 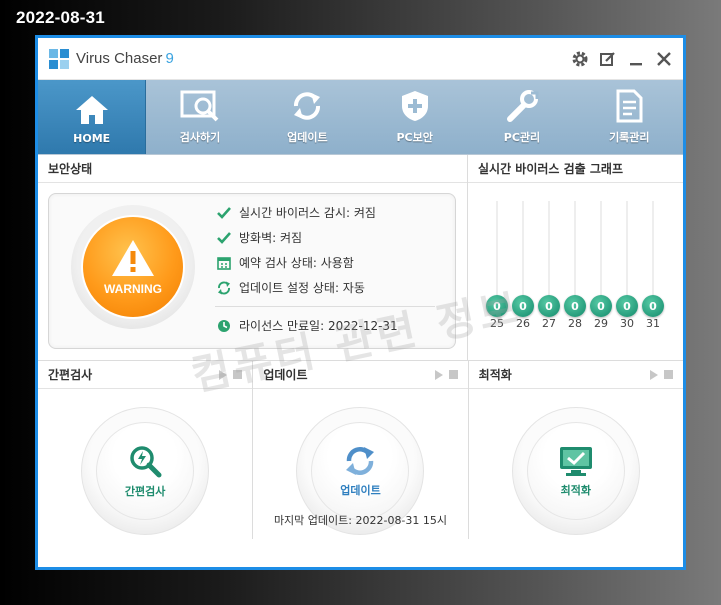 I want to click on optimize-button-inner: 최적화, so click(x=575, y=471).